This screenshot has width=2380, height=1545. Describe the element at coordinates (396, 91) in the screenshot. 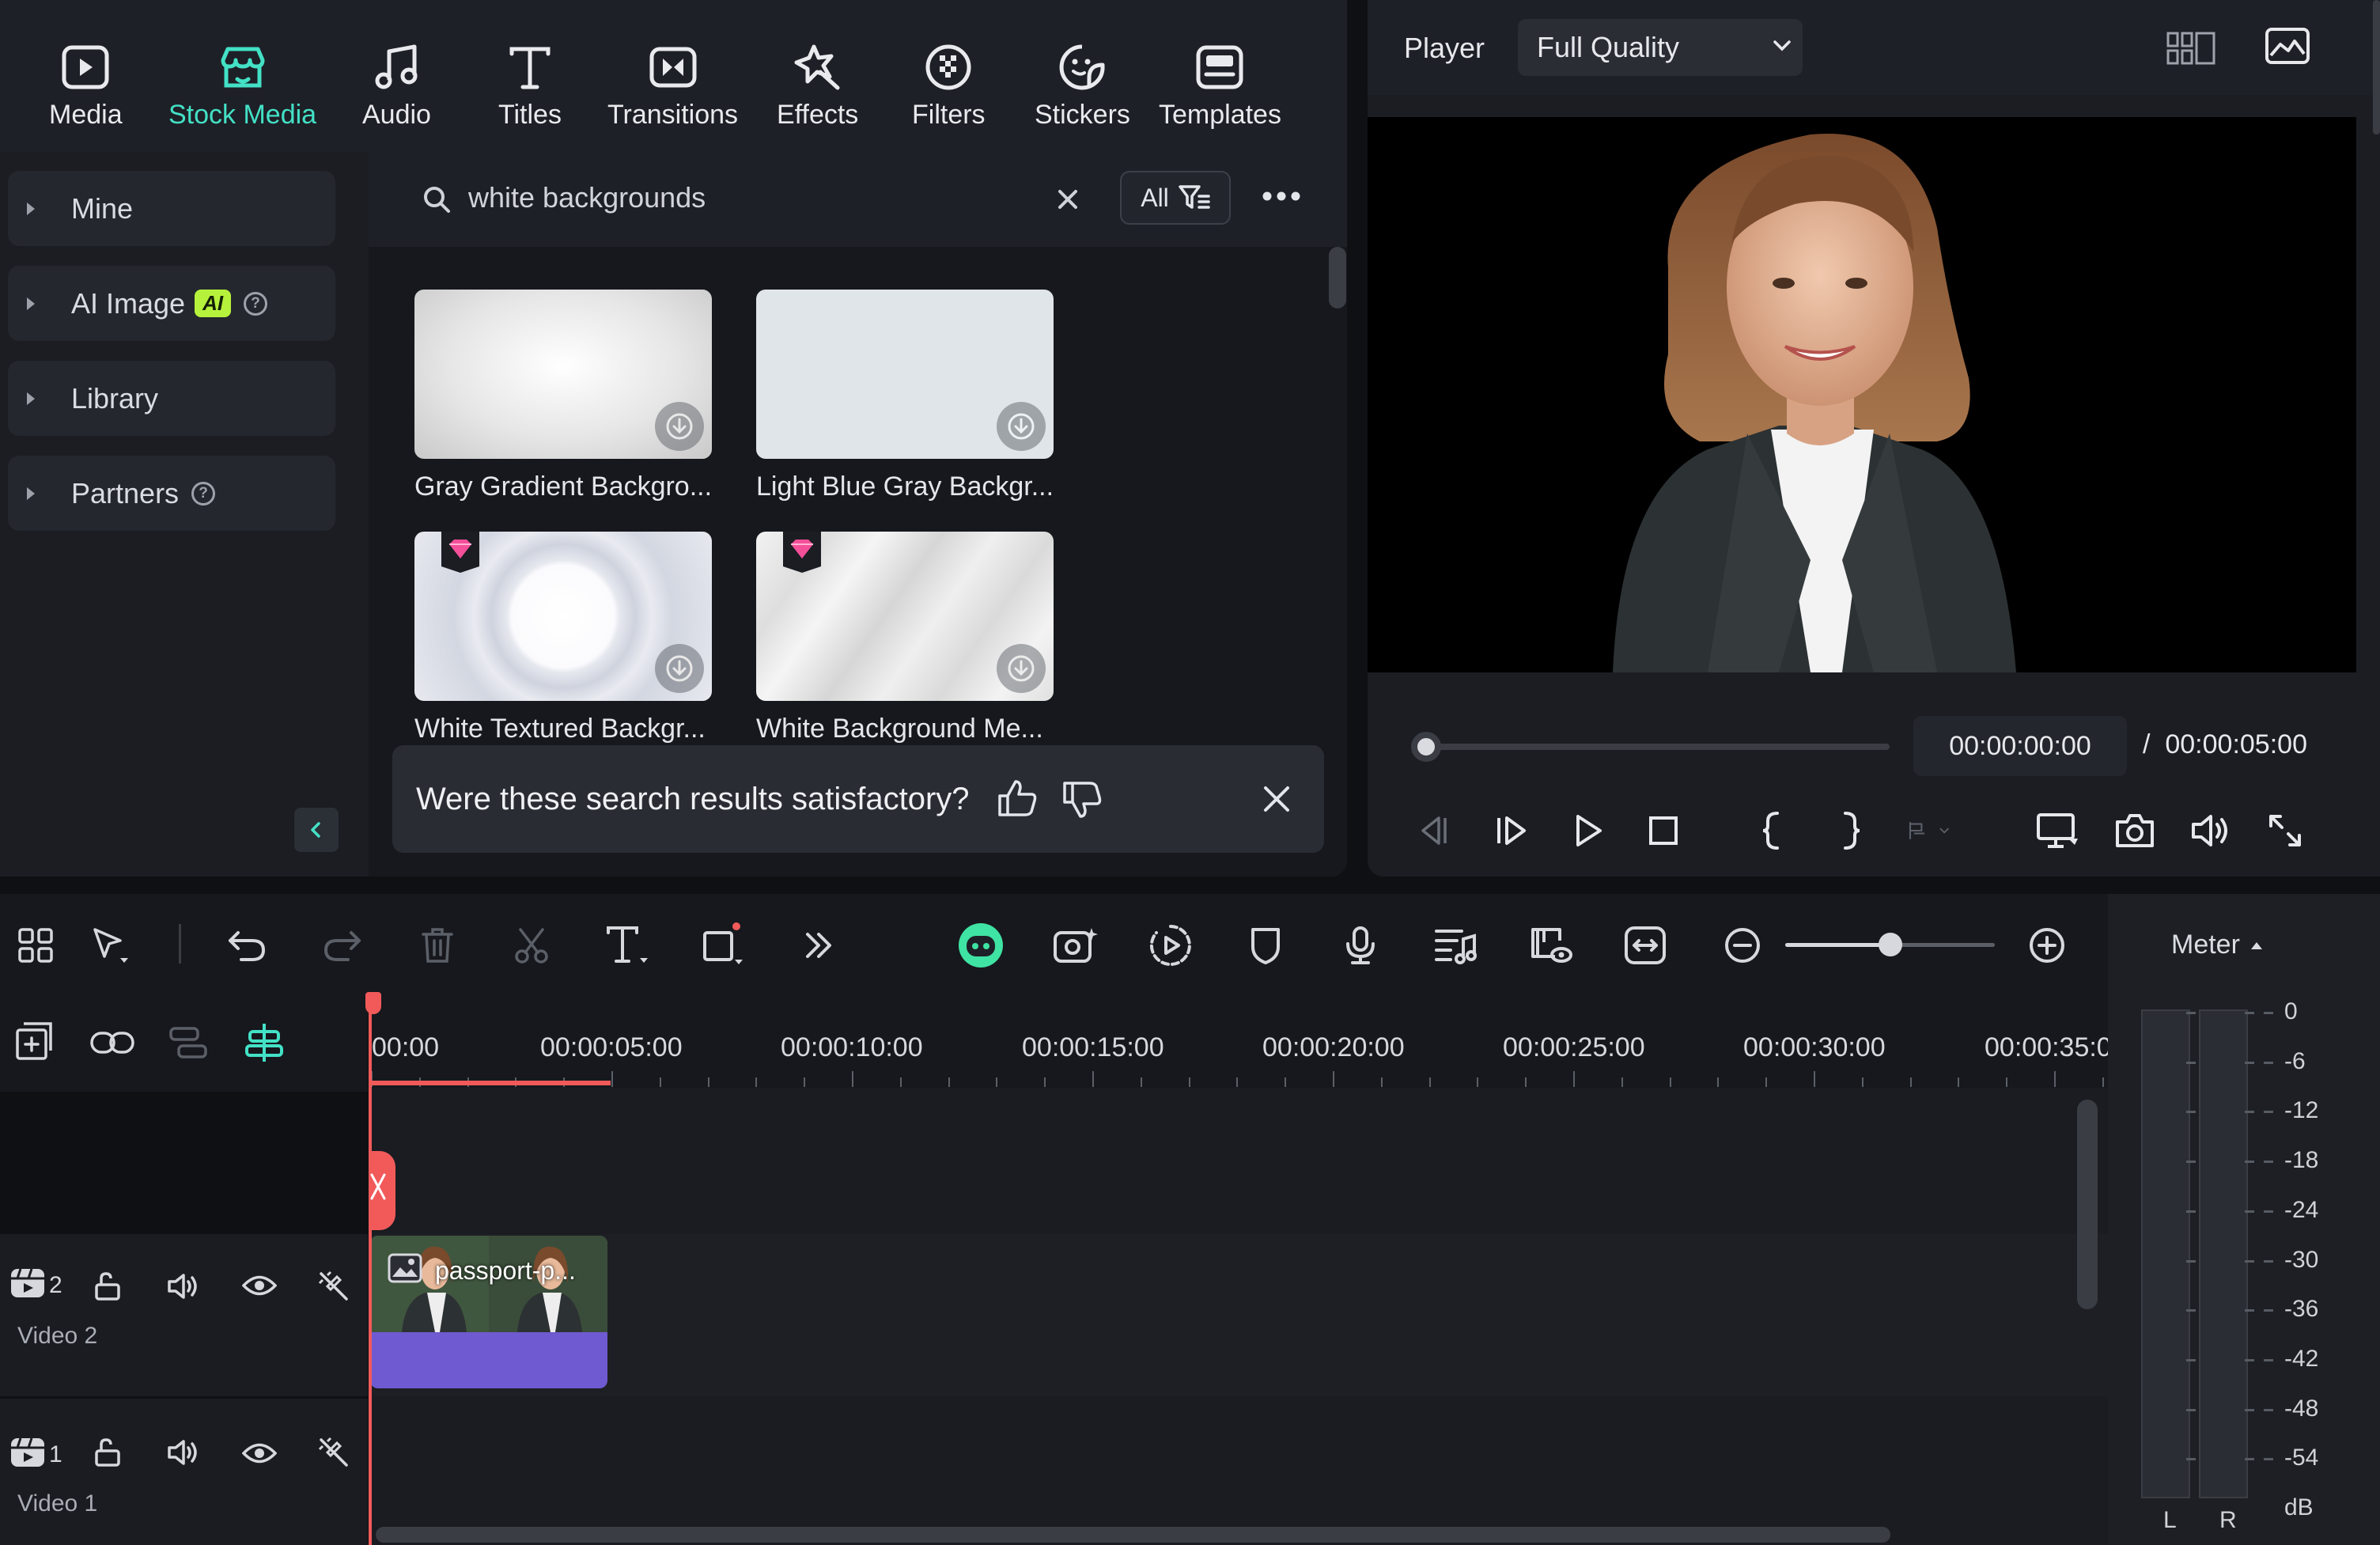

I see `tab-audio: Audio` at that location.